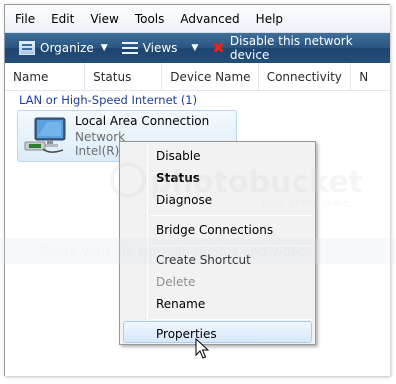  Describe the element at coordinates (67, 48) in the screenshot. I see `organize-label: Organize` at that location.